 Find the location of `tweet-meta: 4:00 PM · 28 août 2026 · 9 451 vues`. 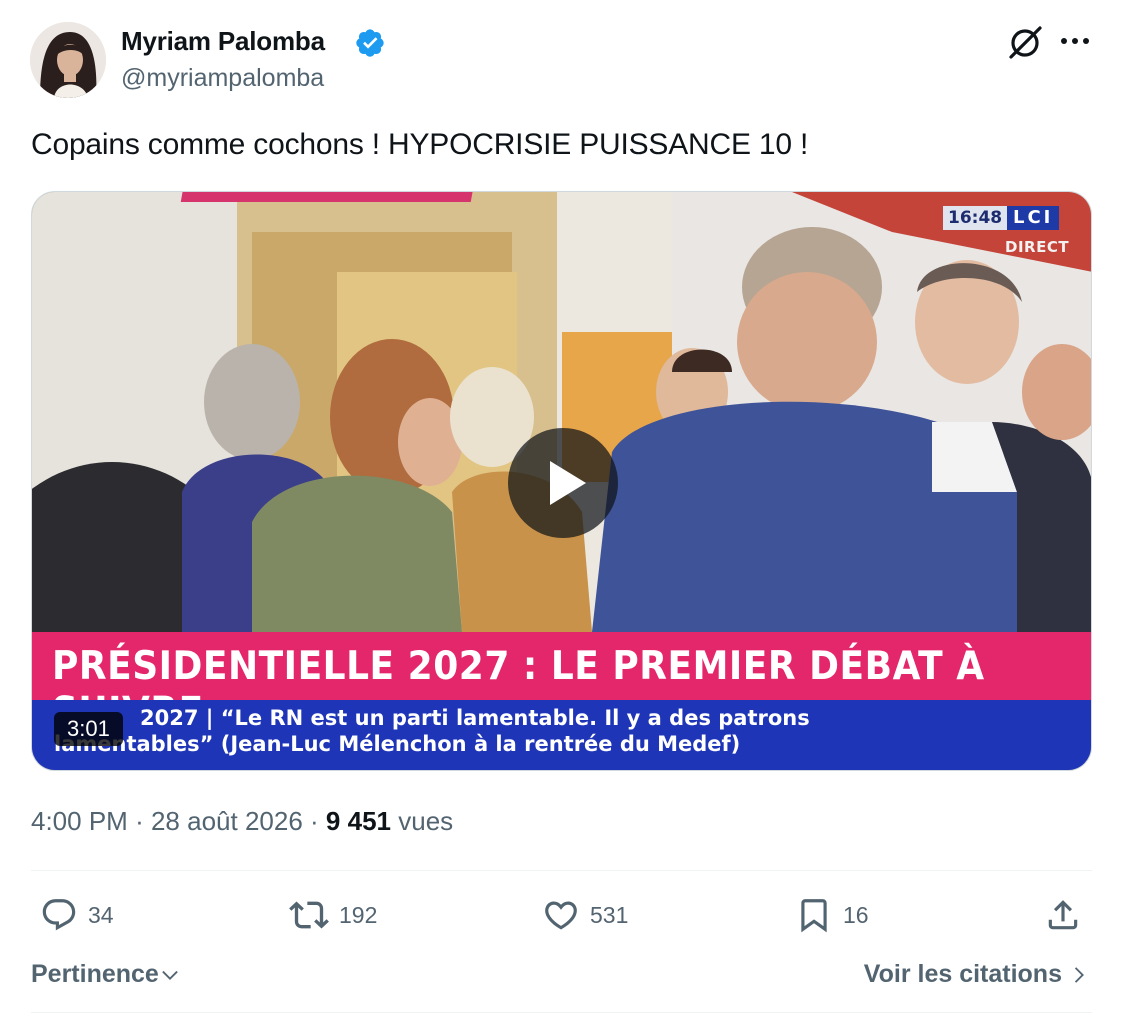

tweet-meta: 4:00 PM · 28 août 2026 · 9 451 vues is located at coordinates (242, 821).